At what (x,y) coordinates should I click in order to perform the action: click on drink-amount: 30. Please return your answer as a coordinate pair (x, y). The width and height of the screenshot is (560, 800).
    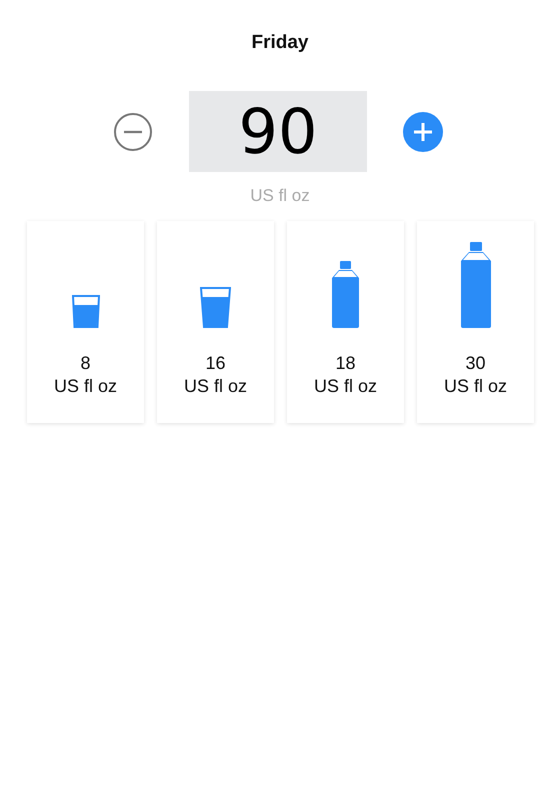
    Looking at the image, I should click on (475, 363).